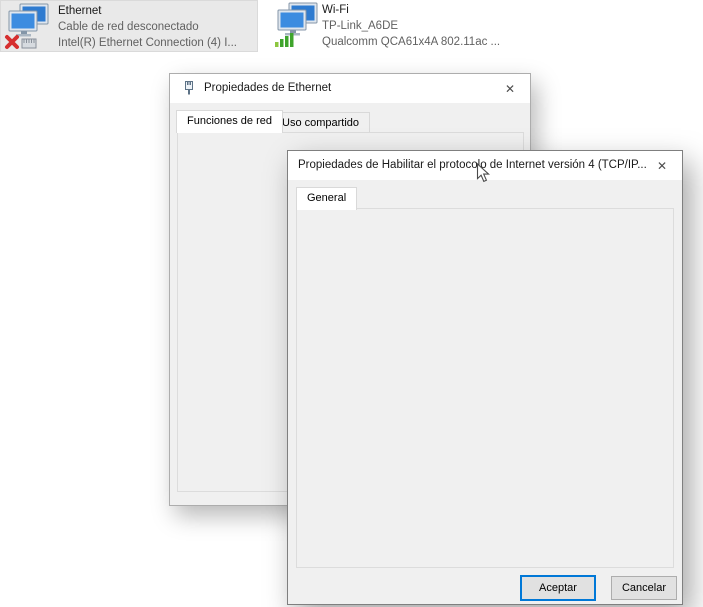  I want to click on ethernet-dialog-titlebar: Propiedades de Ethernet ✕, so click(350, 88).